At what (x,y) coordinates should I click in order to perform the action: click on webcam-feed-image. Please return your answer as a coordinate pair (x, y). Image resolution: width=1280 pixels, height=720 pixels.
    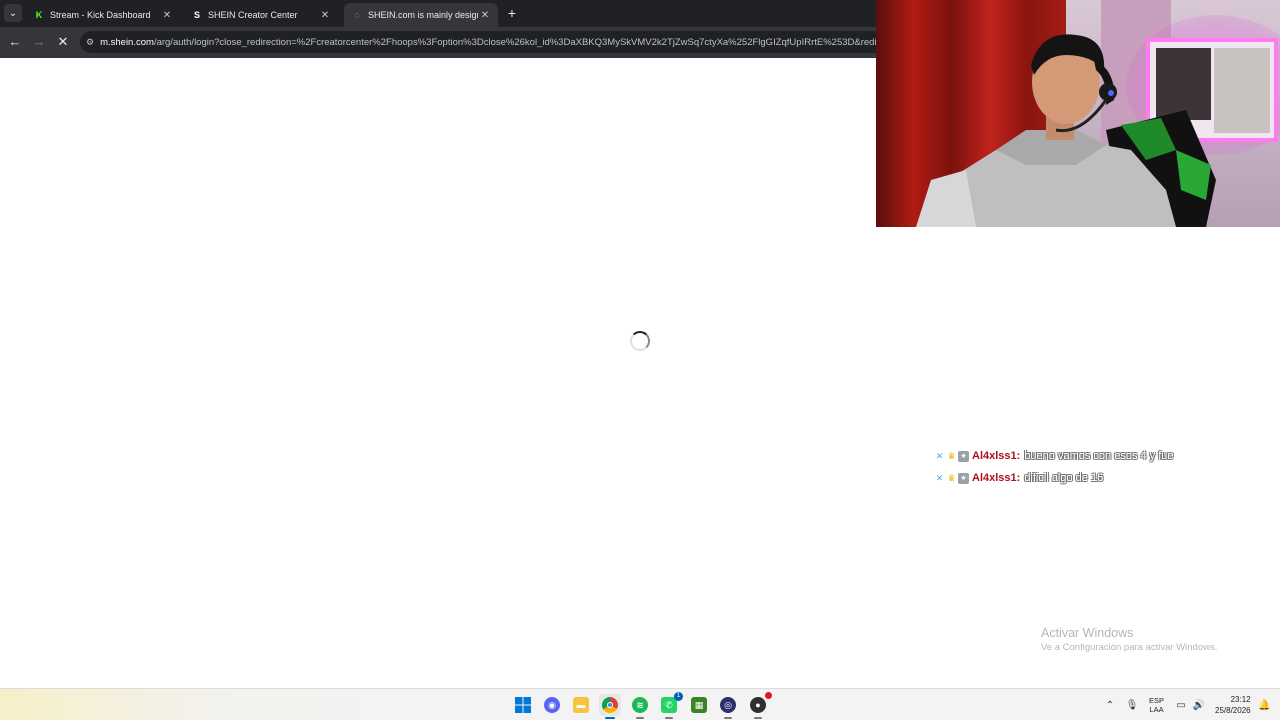
    Looking at the image, I should click on (1078, 113).